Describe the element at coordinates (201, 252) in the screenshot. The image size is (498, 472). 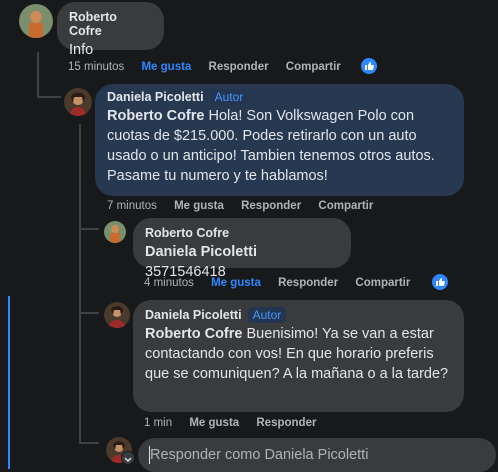
I see `mention-link: Daniela Picoletti` at that location.